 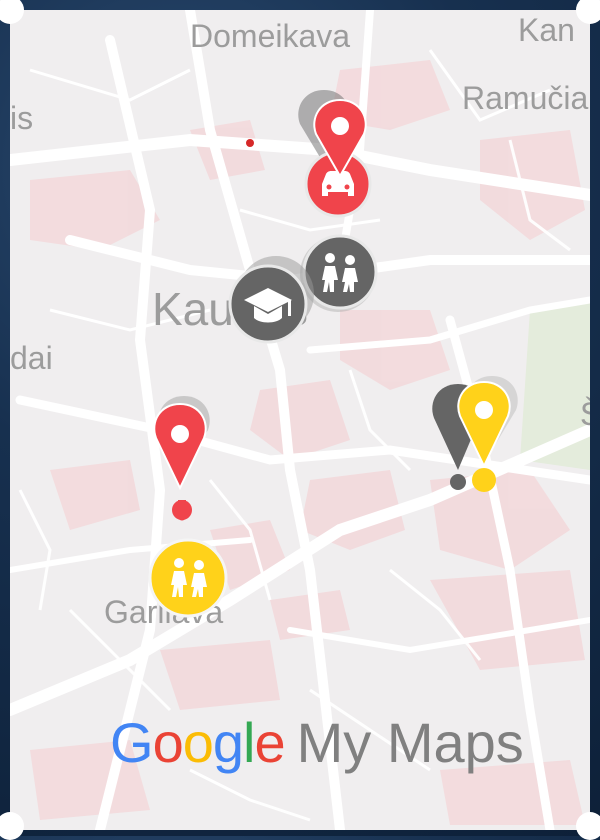 I want to click on product-name: My Maps, so click(x=410, y=742).